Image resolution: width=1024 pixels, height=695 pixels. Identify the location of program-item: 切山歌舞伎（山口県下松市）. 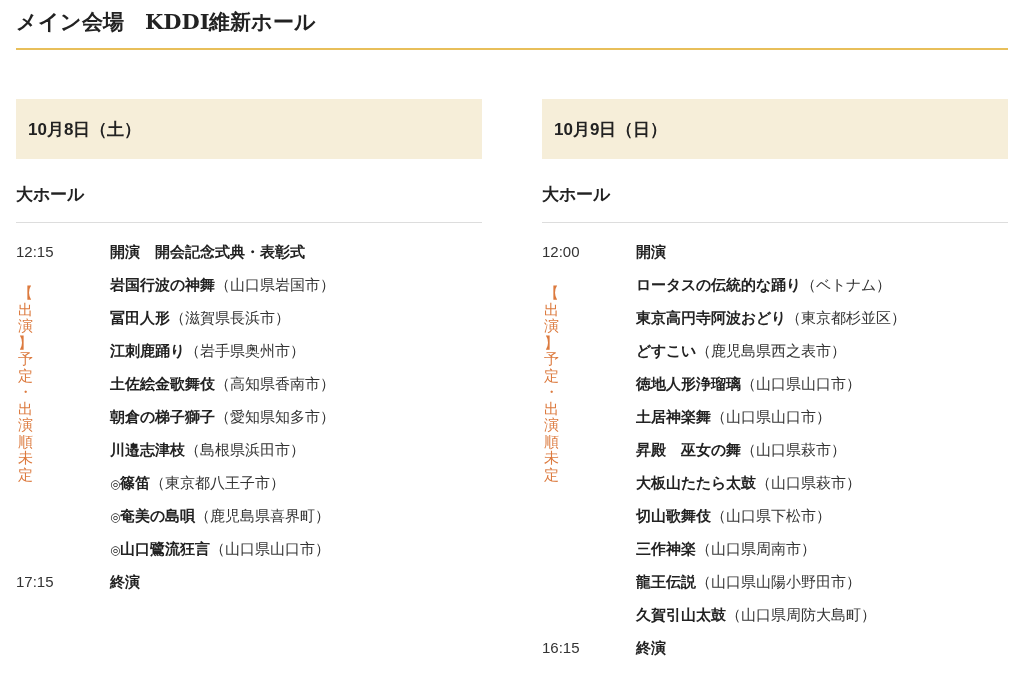
(733, 516).